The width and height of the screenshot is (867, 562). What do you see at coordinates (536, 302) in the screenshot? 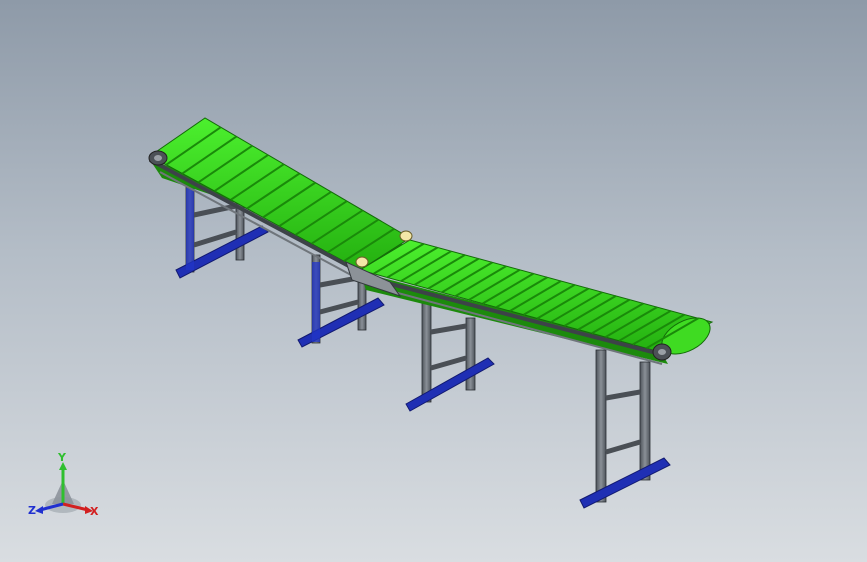
I see `belt-shallow-section` at bounding box center [536, 302].